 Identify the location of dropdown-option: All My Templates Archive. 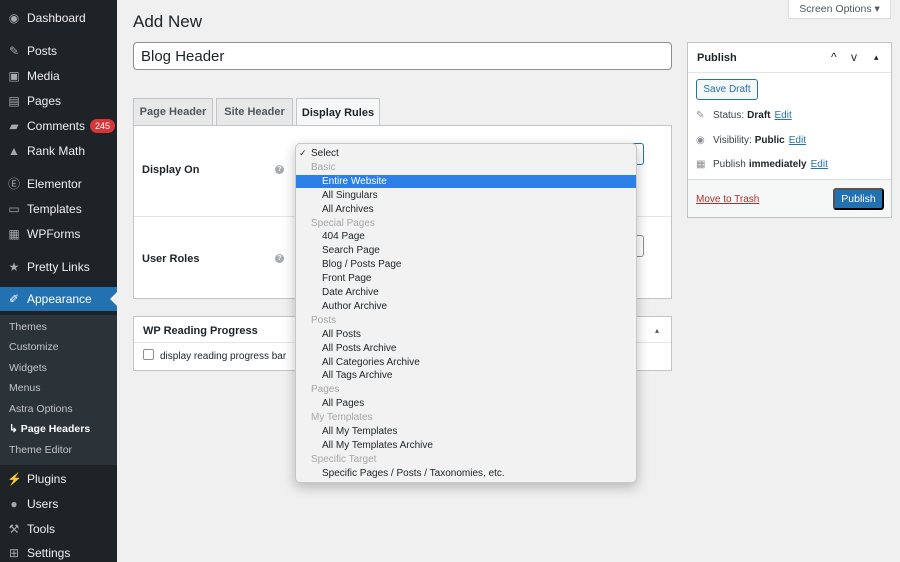
(466, 445).